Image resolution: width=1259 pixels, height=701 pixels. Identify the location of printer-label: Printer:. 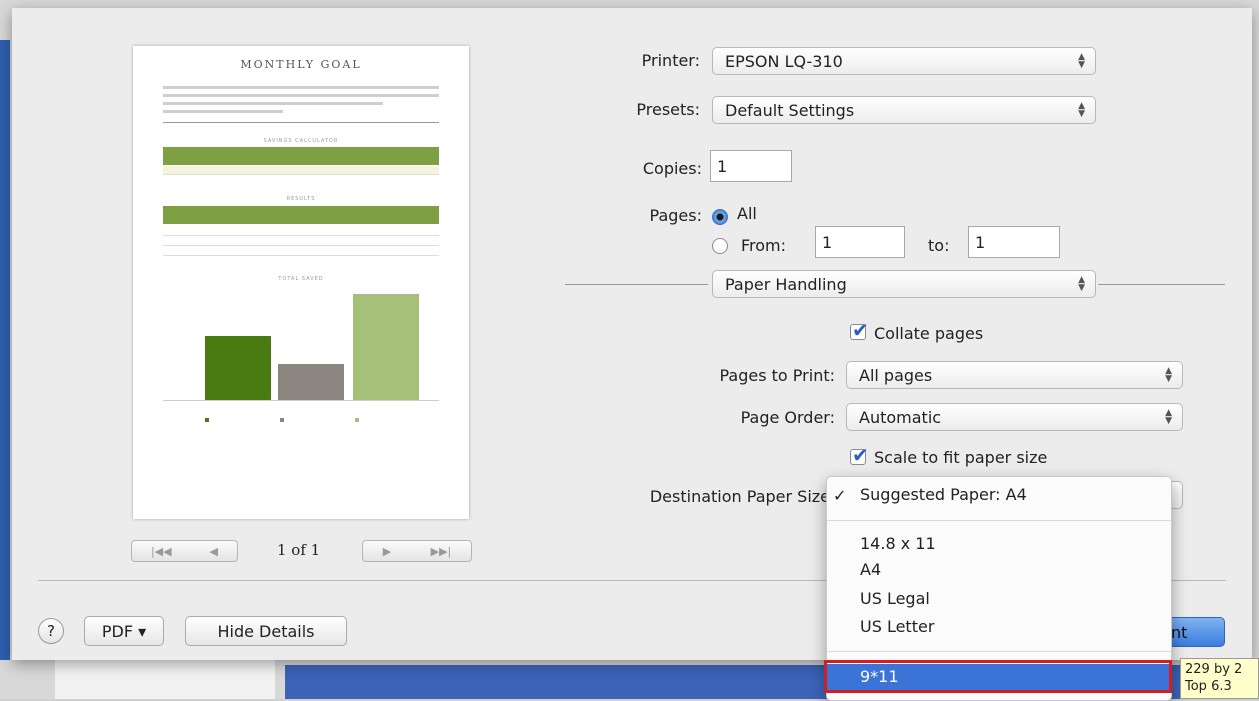
(670, 60).